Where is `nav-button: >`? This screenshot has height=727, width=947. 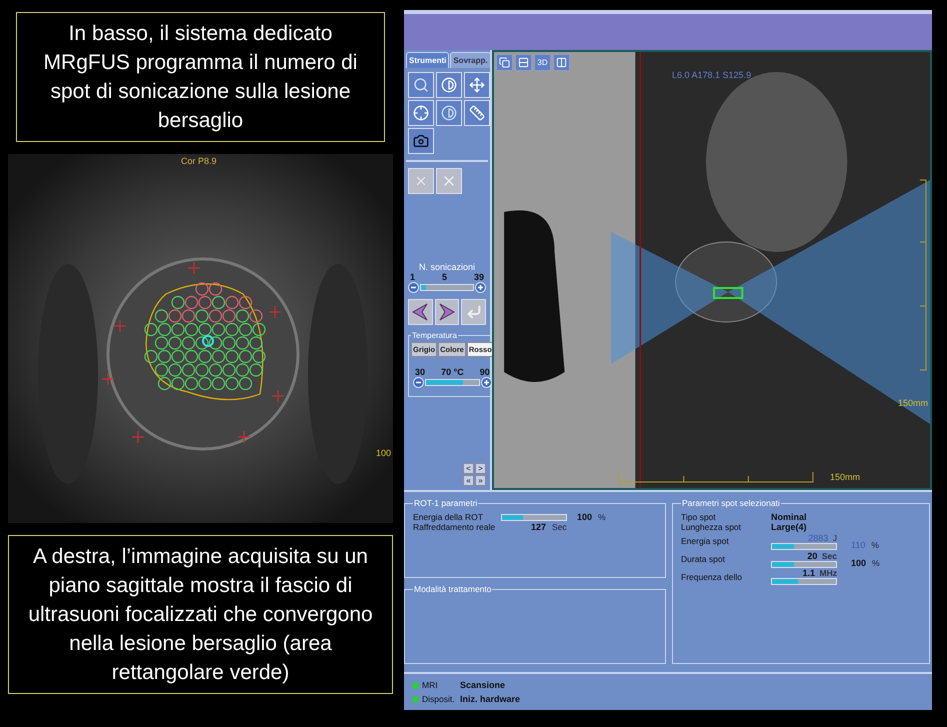
nav-button: > is located at coordinates (480, 468).